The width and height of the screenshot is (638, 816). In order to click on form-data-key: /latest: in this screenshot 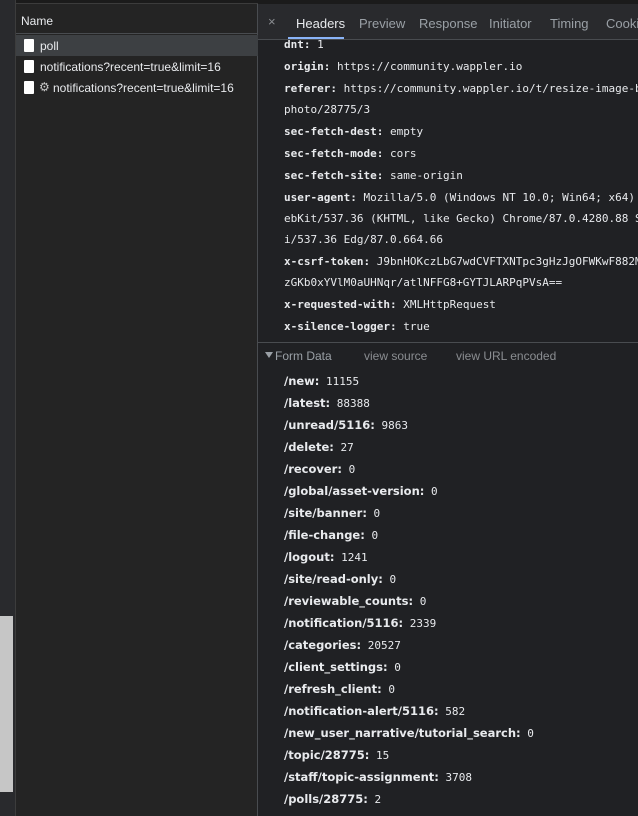, I will do `click(307, 403)`.